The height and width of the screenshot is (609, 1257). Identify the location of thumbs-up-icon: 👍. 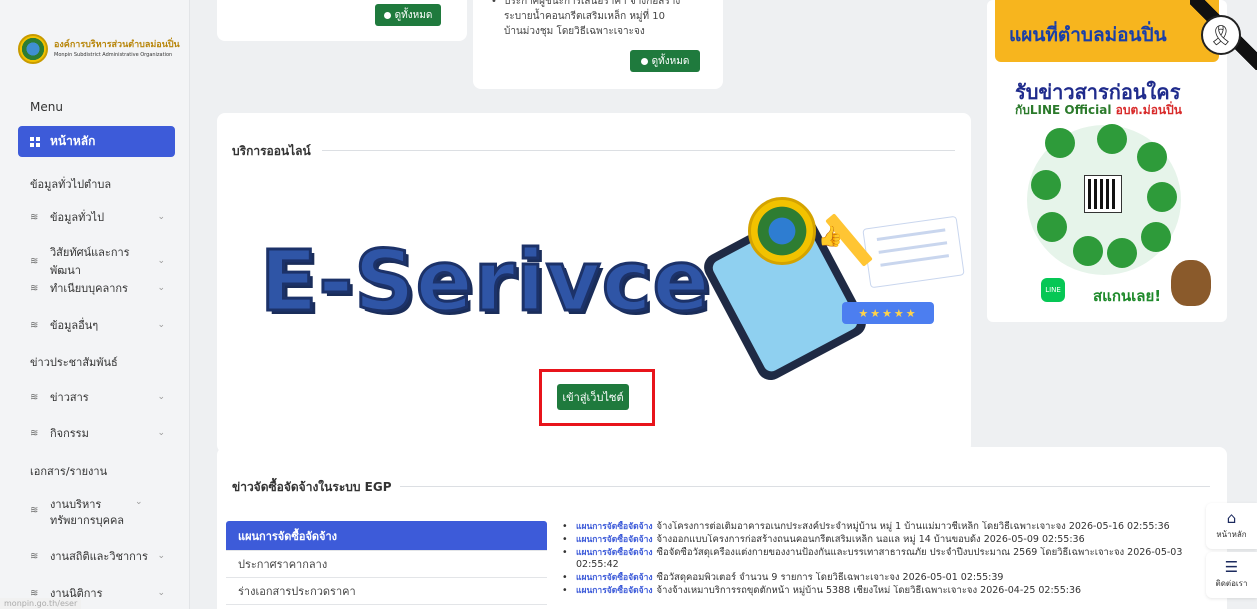
(830, 236).